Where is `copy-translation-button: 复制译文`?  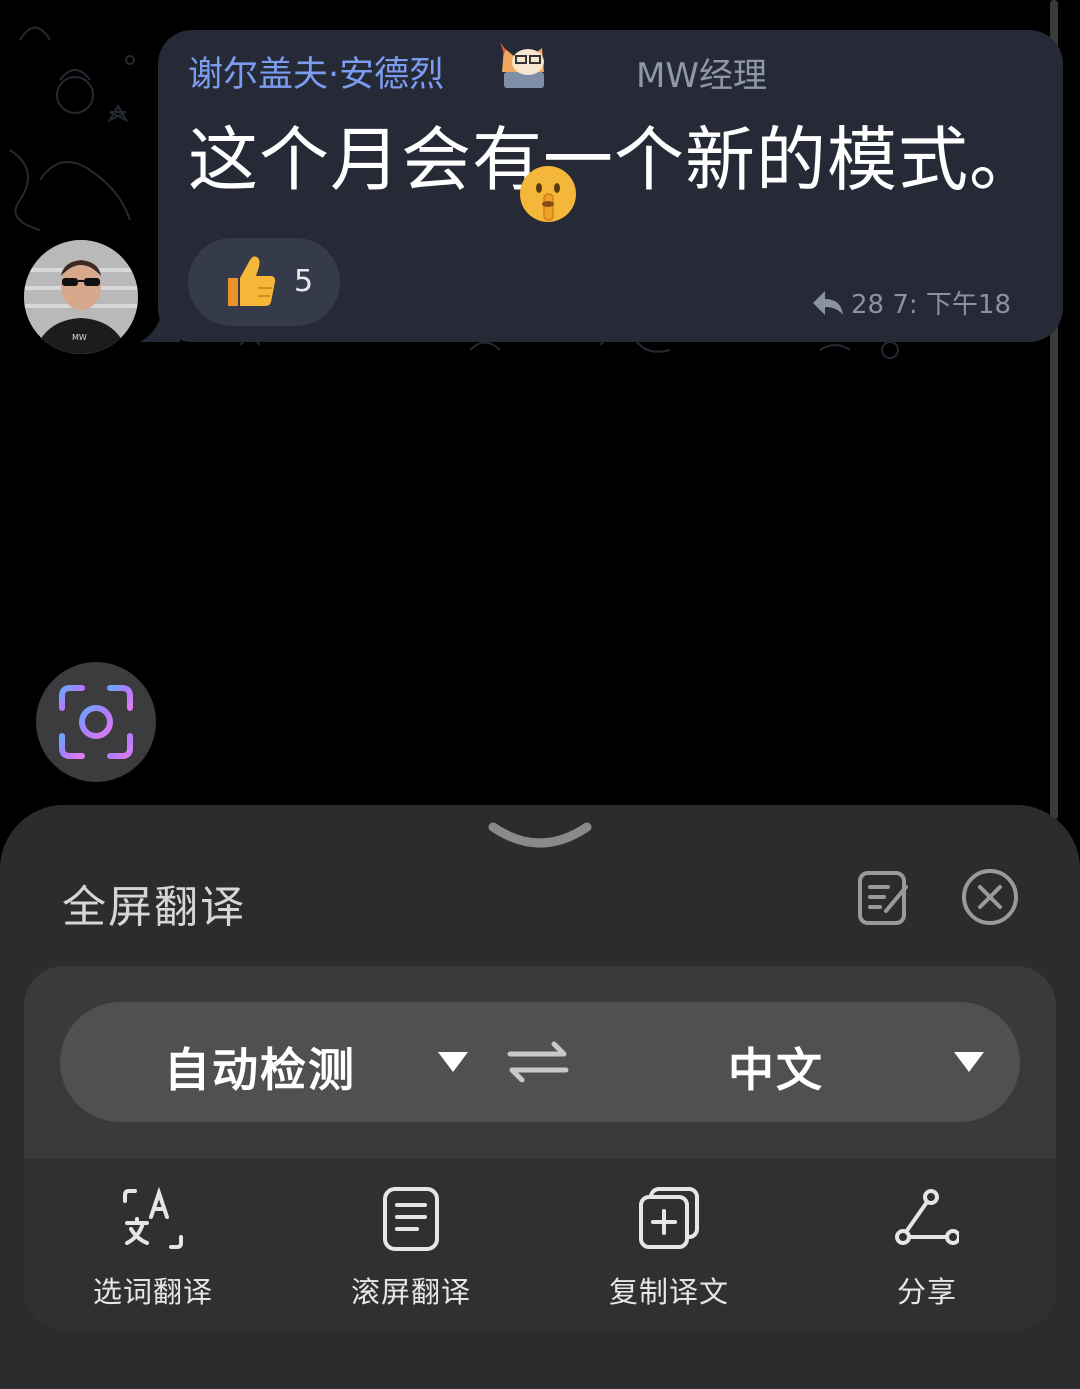 copy-translation-button: 复制译文 is located at coordinates (669, 1244).